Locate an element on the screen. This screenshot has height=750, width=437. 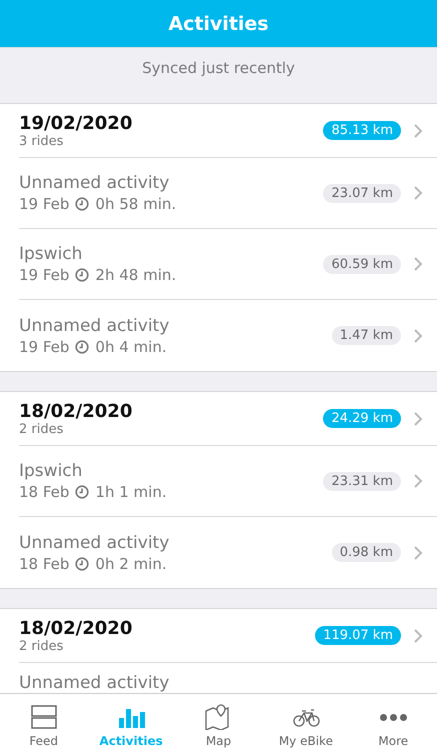
activity-distance: 0.98 km is located at coordinates (366, 552).